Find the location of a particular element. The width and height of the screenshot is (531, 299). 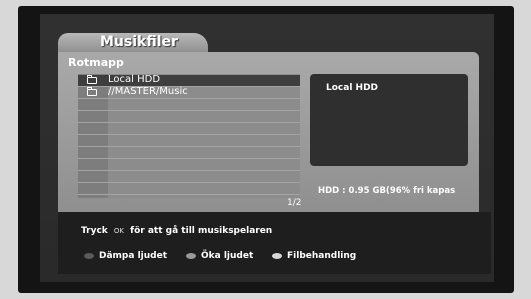

legend-label: Dämpa ljudet is located at coordinates (133, 256).